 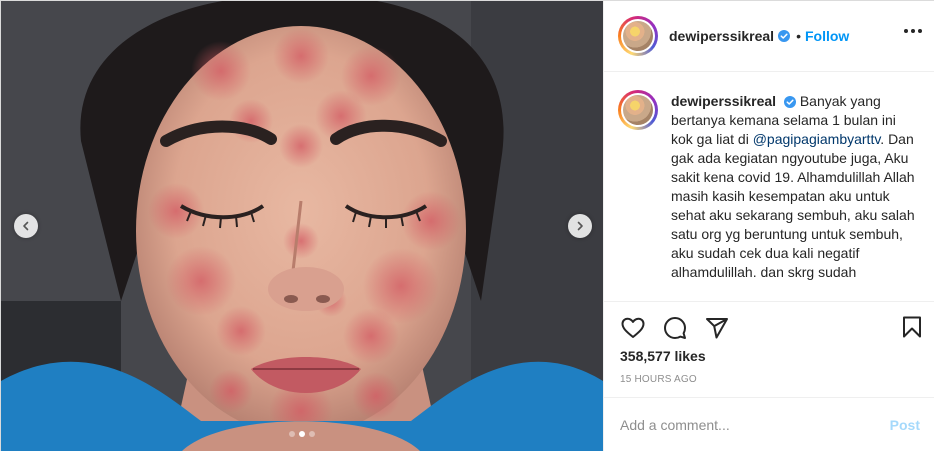 What do you see at coordinates (913, 31) in the screenshot?
I see `more-options-icon` at bounding box center [913, 31].